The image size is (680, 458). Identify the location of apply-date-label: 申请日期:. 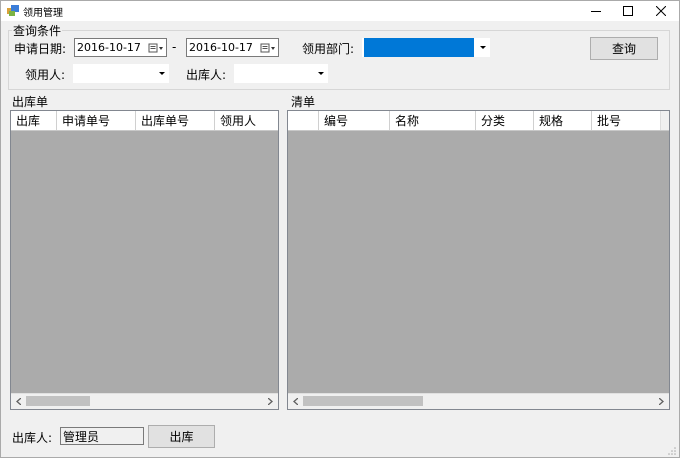
(40, 49).